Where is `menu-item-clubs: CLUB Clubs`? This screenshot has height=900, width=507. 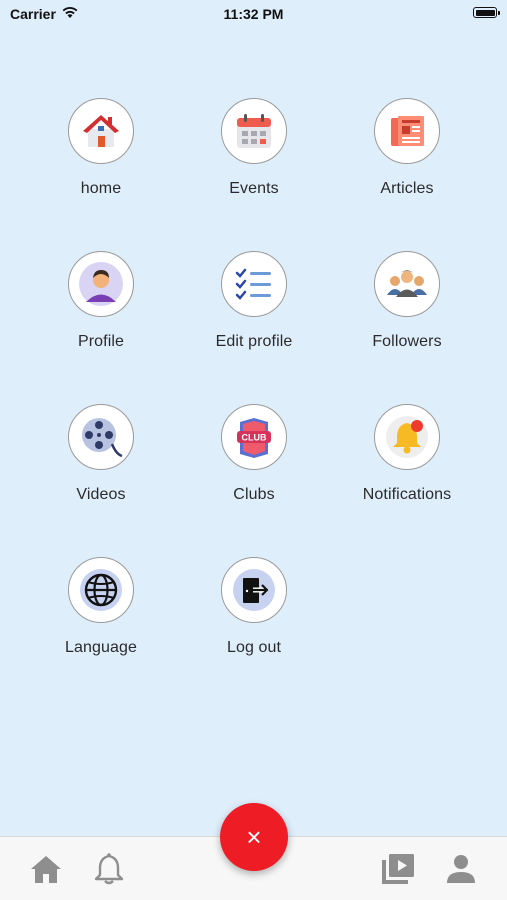
menu-item-clubs: CLUB Clubs is located at coordinates (254, 454).